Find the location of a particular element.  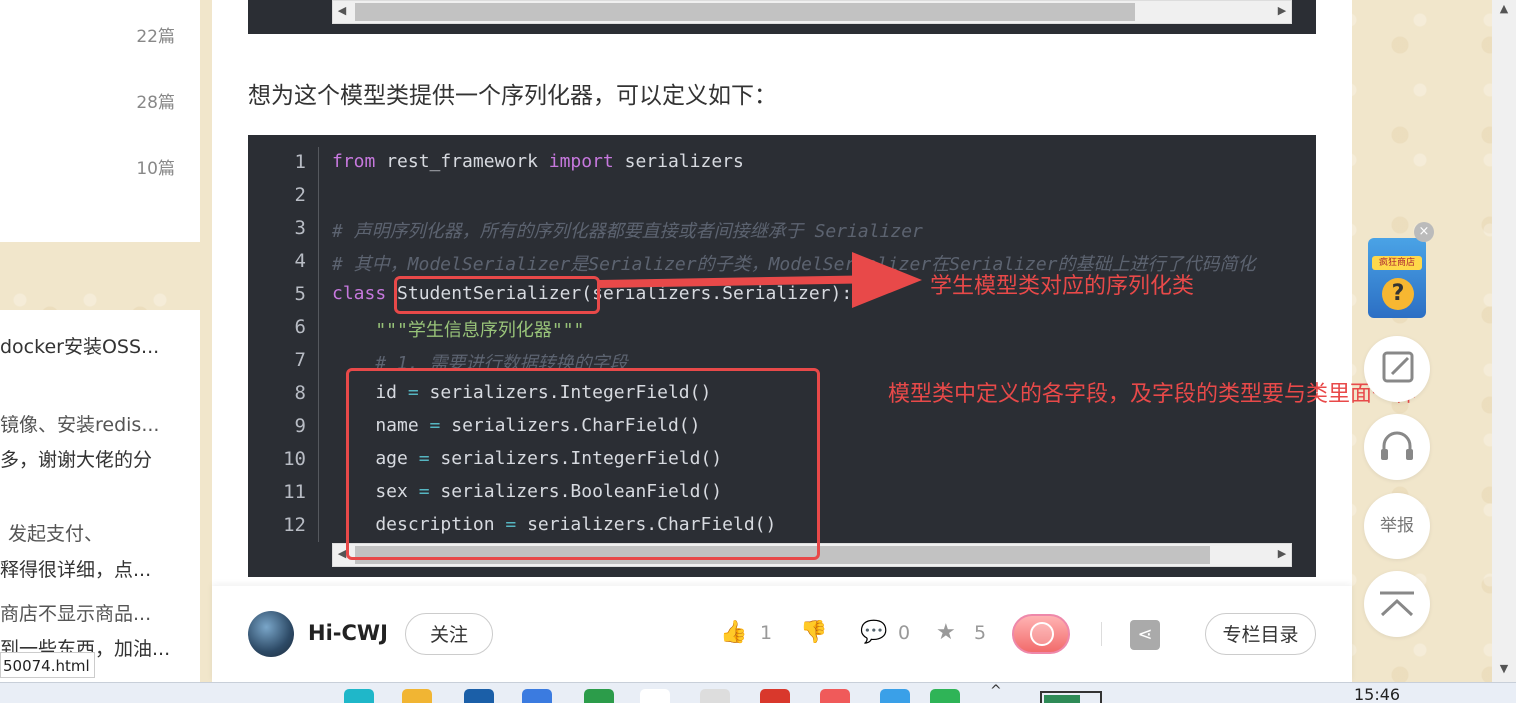

code-horizontal-scrollbar: ◀ ▶ is located at coordinates (812, 12).